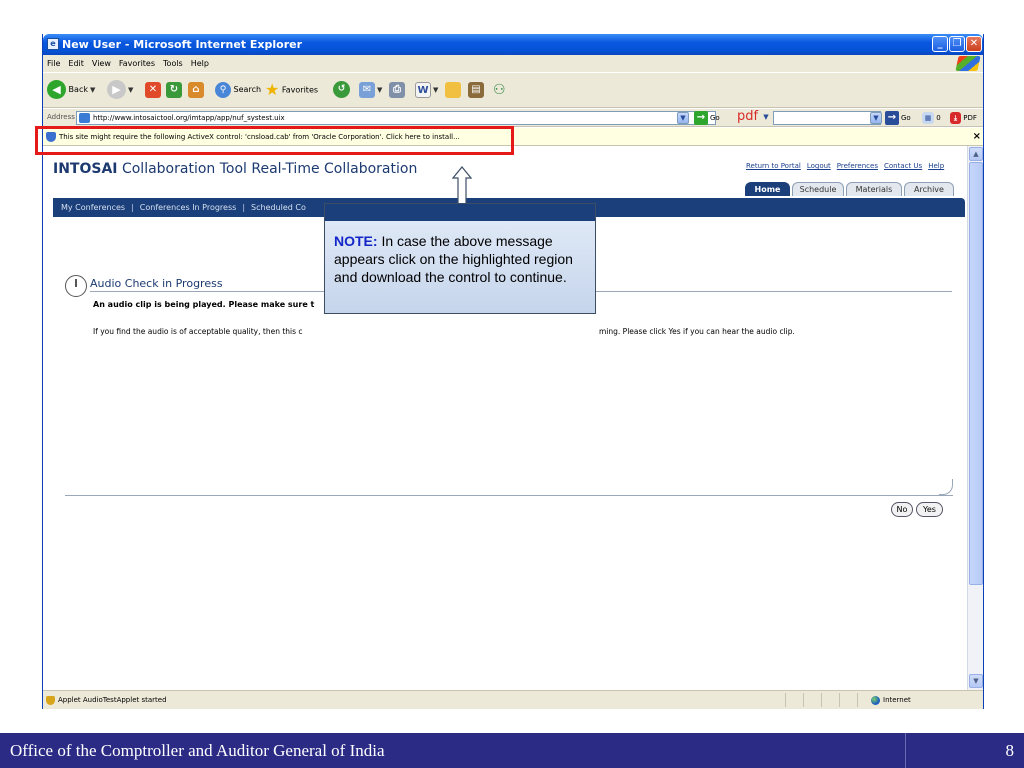 This screenshot has width=1024, height=768. I want to click on back-arrow-icon: ◀, so click(56, 89).